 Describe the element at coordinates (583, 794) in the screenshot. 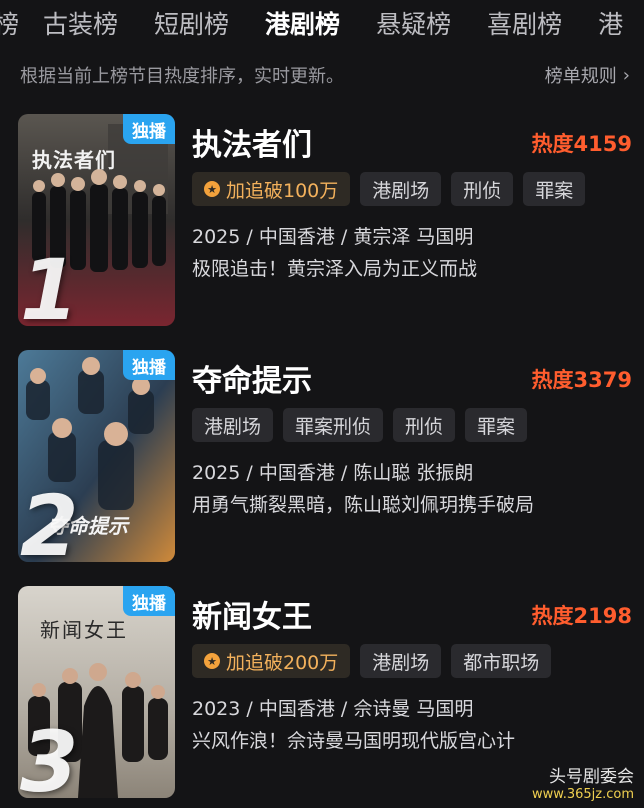

I see `watermark-url: www.365jz.com` at that location.